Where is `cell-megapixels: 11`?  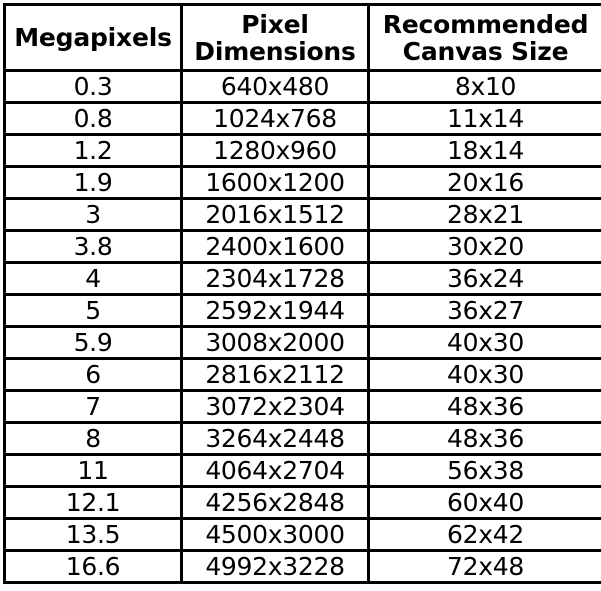
cell-megapixels: 11 is located at coordinates (93, 470).